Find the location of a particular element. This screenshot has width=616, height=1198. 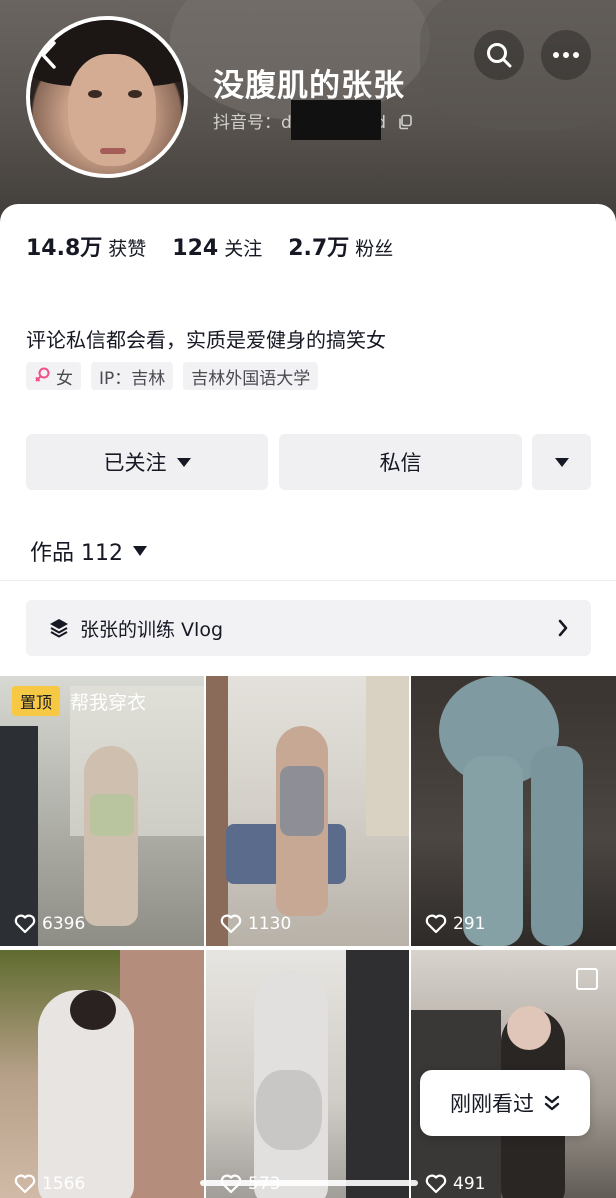

followed-label: 已关注 is located at coordinates (135, 463).